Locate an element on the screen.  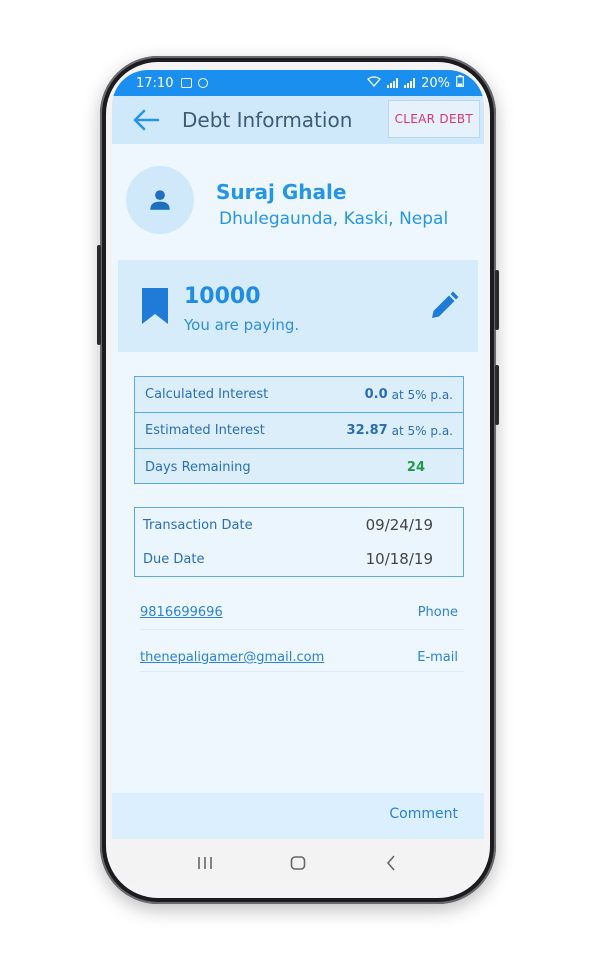
home-icon is located at coordinates (298, 863).